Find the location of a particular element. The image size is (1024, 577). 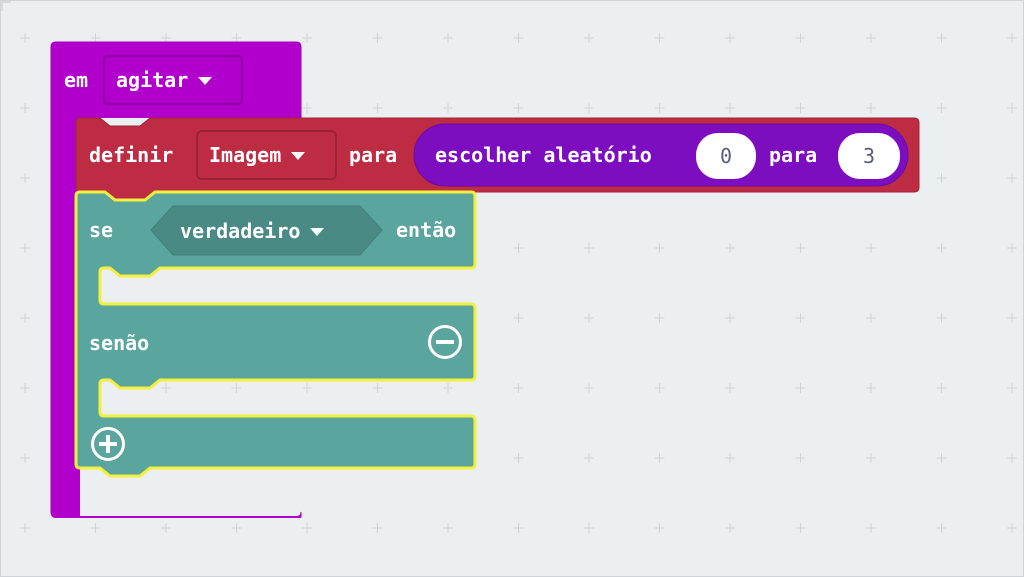

random-label: escolher aleatório is located at coordinates (543, 155).